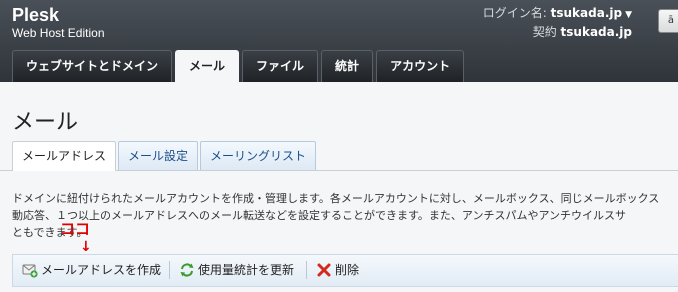 The width and height of the screenshot is (678, 292). Describe the element at coordinates (258, 155) in the screenshot. I see `subtab-mailing-lists: メーリングリスト` at that location.